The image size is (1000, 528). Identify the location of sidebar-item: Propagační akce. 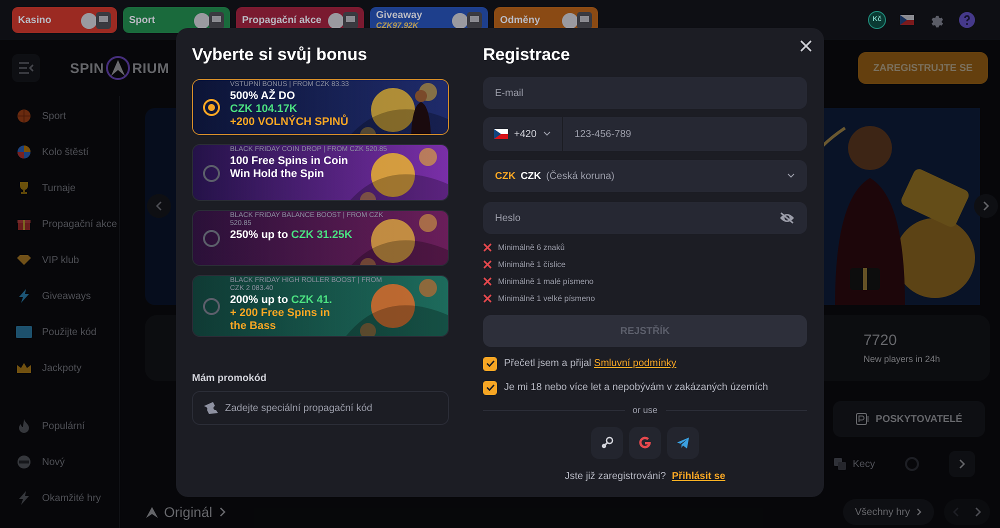
(67, 224).